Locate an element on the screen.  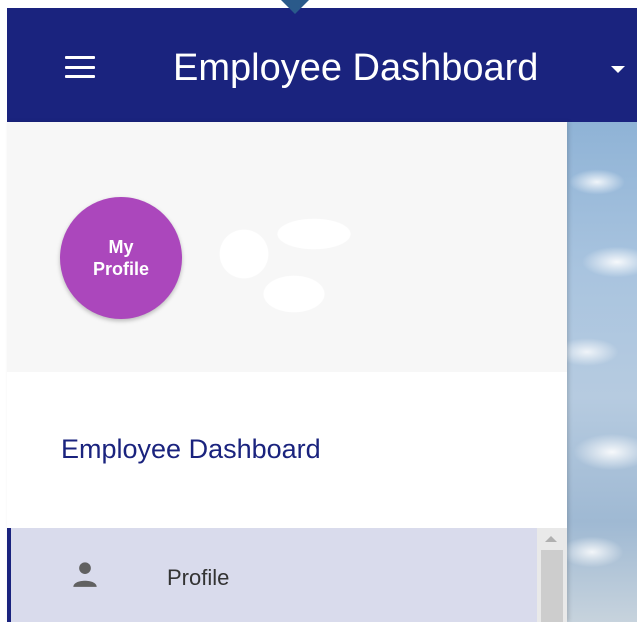
drawer-nav-list: Profile is located at coordinates (287, 575).